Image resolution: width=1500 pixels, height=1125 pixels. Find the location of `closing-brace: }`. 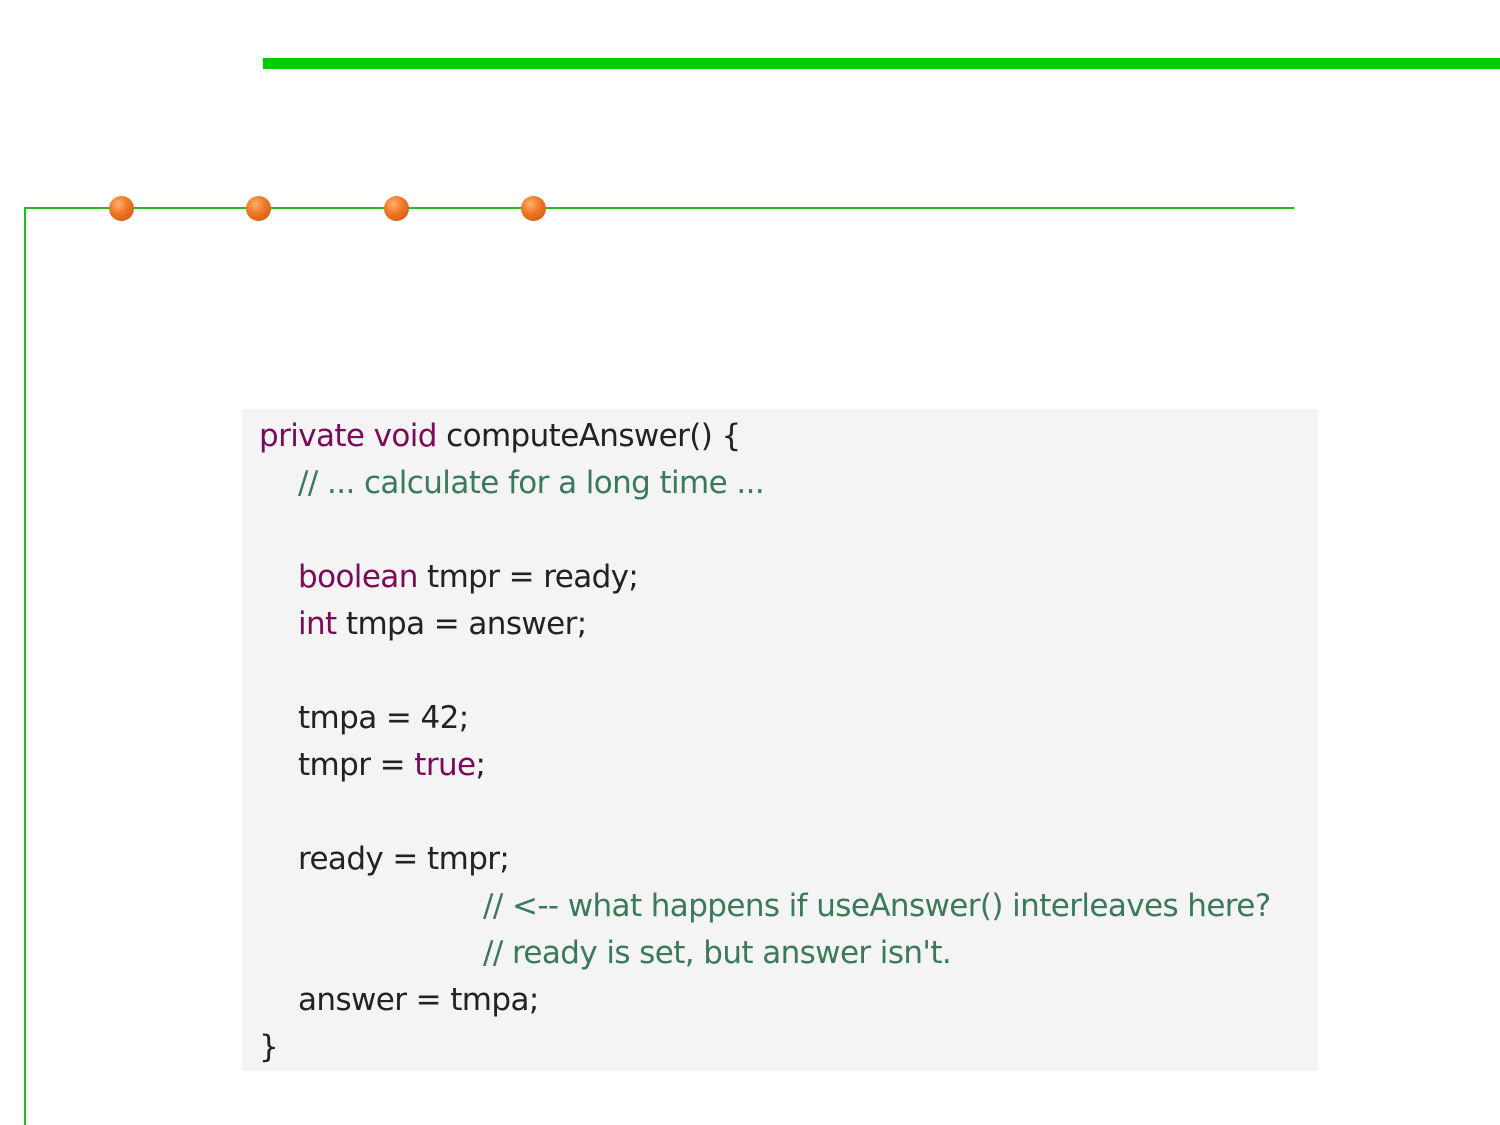

closing-brace: } is located at coordinates (269, 1047).